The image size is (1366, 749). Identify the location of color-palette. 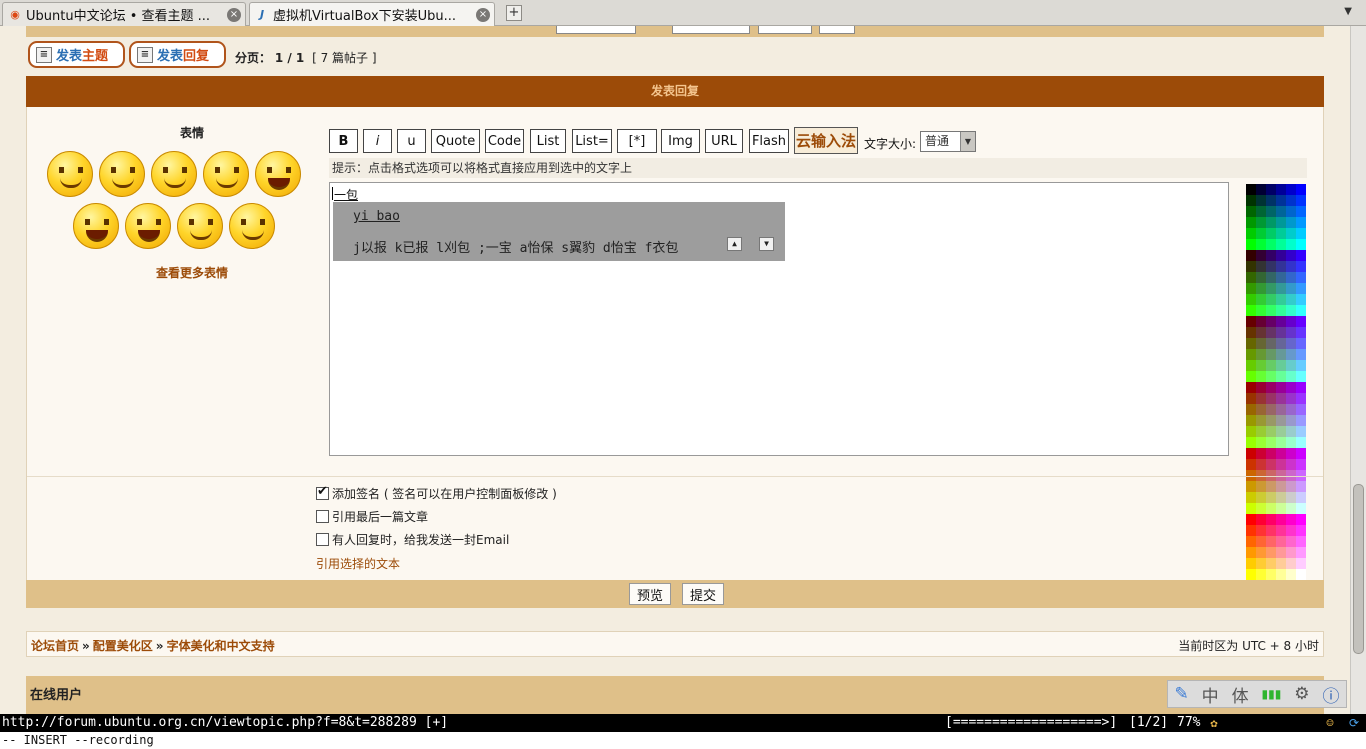
(1276, 382).